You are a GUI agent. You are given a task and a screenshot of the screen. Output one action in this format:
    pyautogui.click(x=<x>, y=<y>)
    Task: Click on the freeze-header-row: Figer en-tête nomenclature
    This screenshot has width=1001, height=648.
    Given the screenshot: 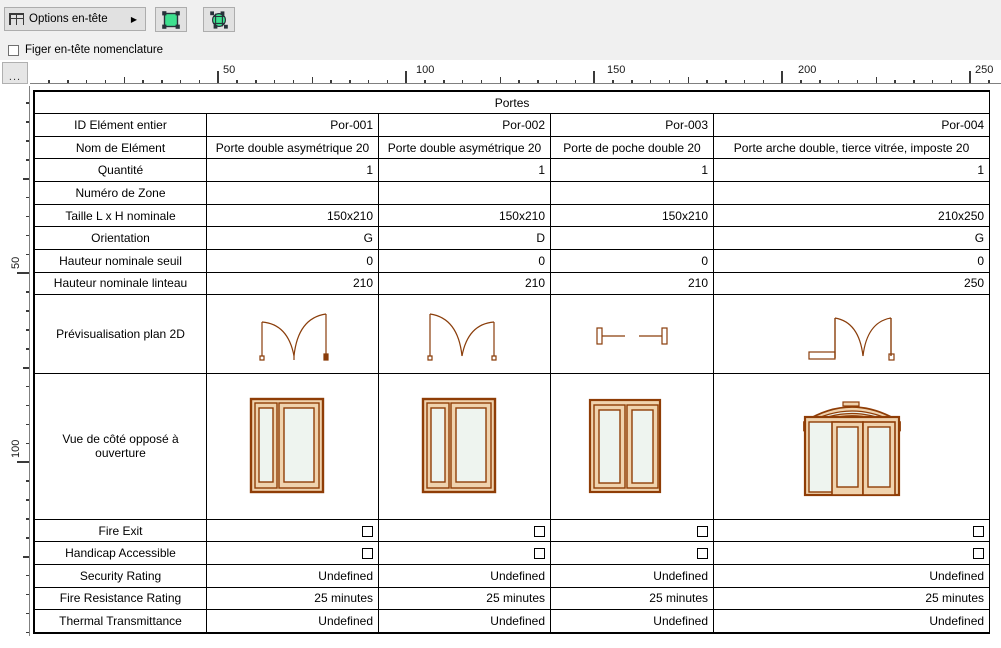 What is the action you would take?
    pyautogui.click(x=500, y=50)
    